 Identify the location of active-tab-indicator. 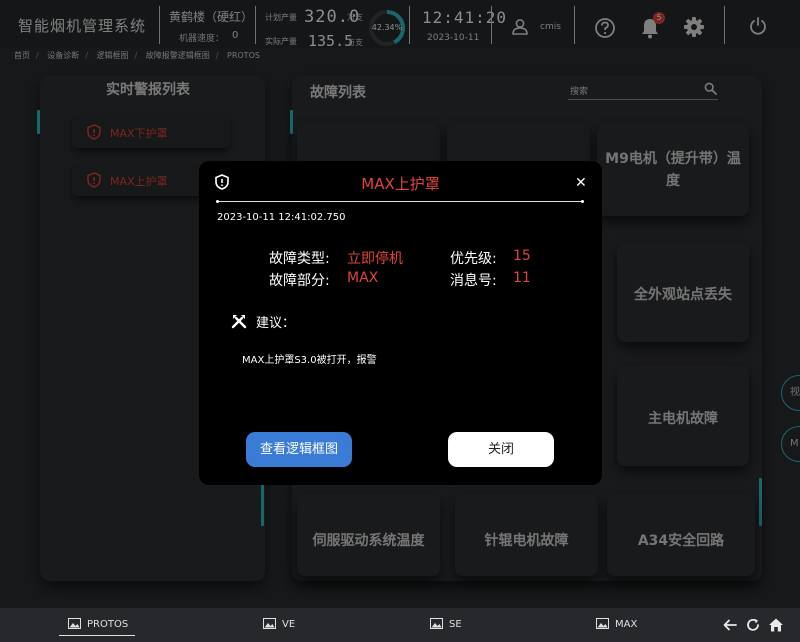
(97, 635).